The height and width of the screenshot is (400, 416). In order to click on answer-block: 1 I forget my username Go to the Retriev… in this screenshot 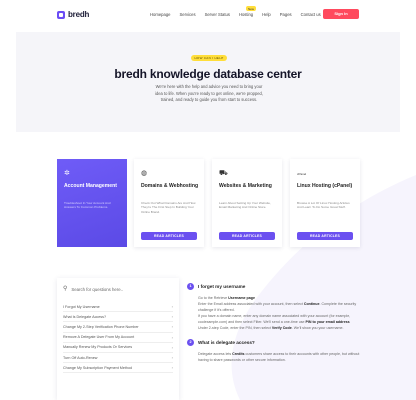, I will do `click(274, 307)`.